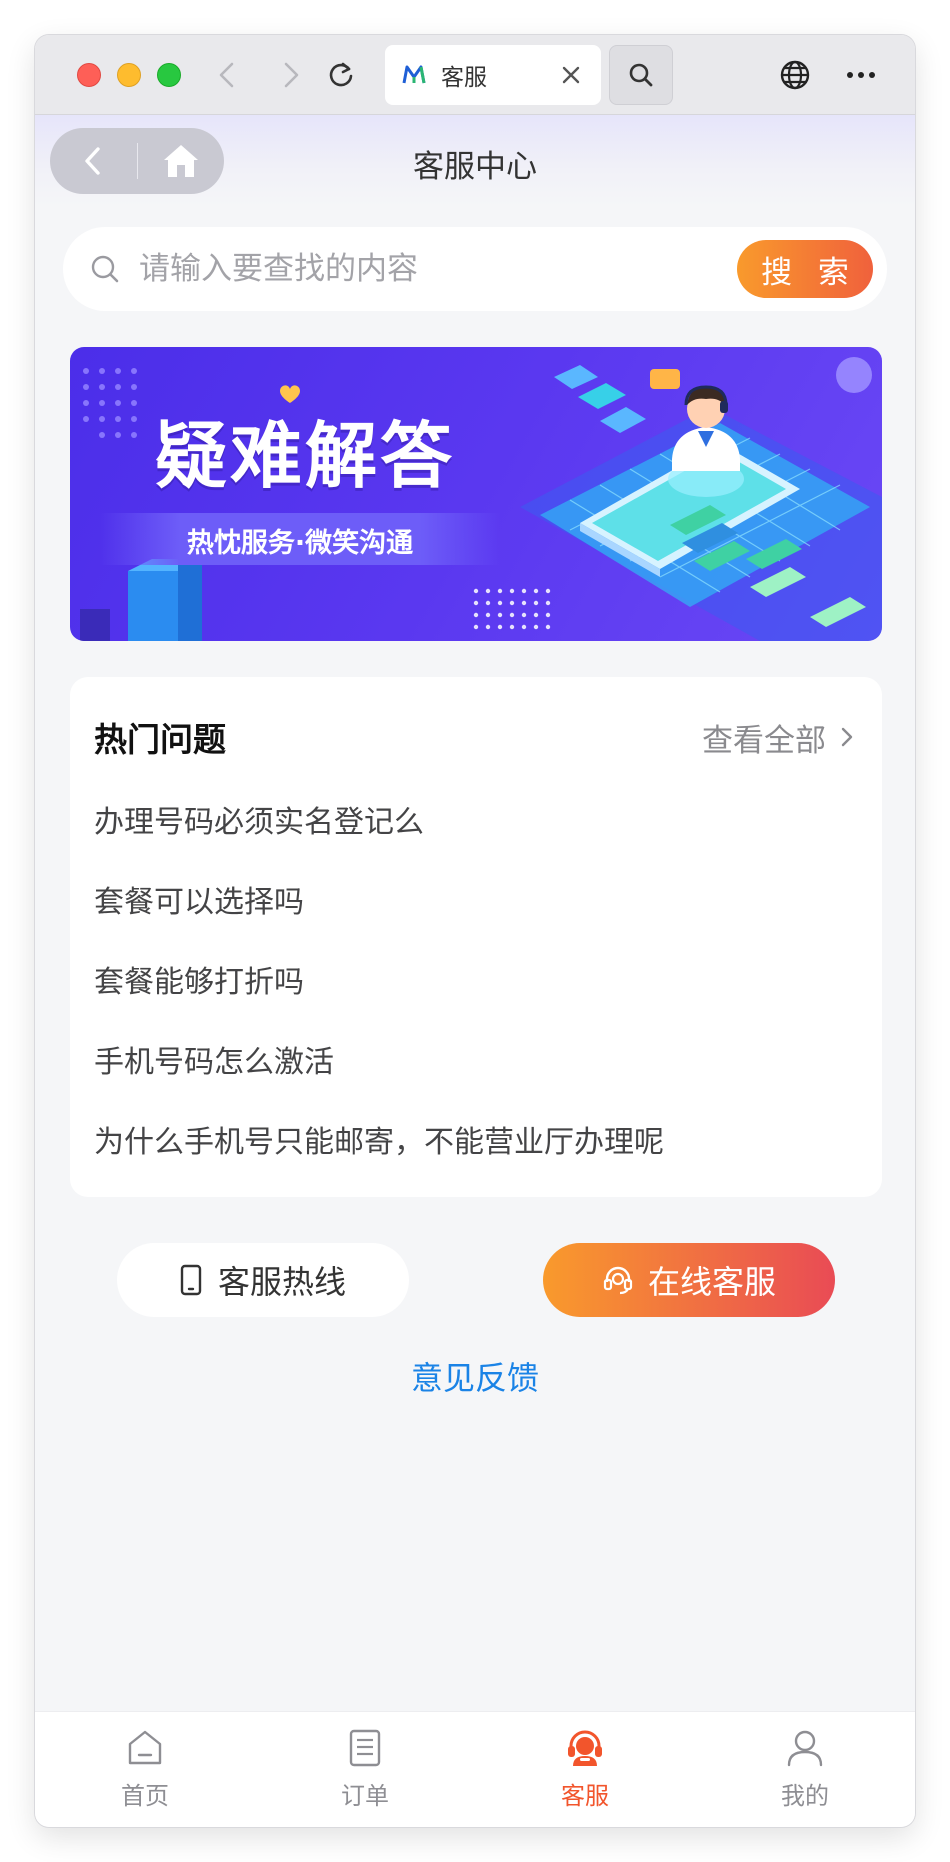 This screenshot has width=950, height=1862. What do you see at coordinates (89, 75) in the screenshot?
I see `close-window-button` at bounding box center [89, 75].